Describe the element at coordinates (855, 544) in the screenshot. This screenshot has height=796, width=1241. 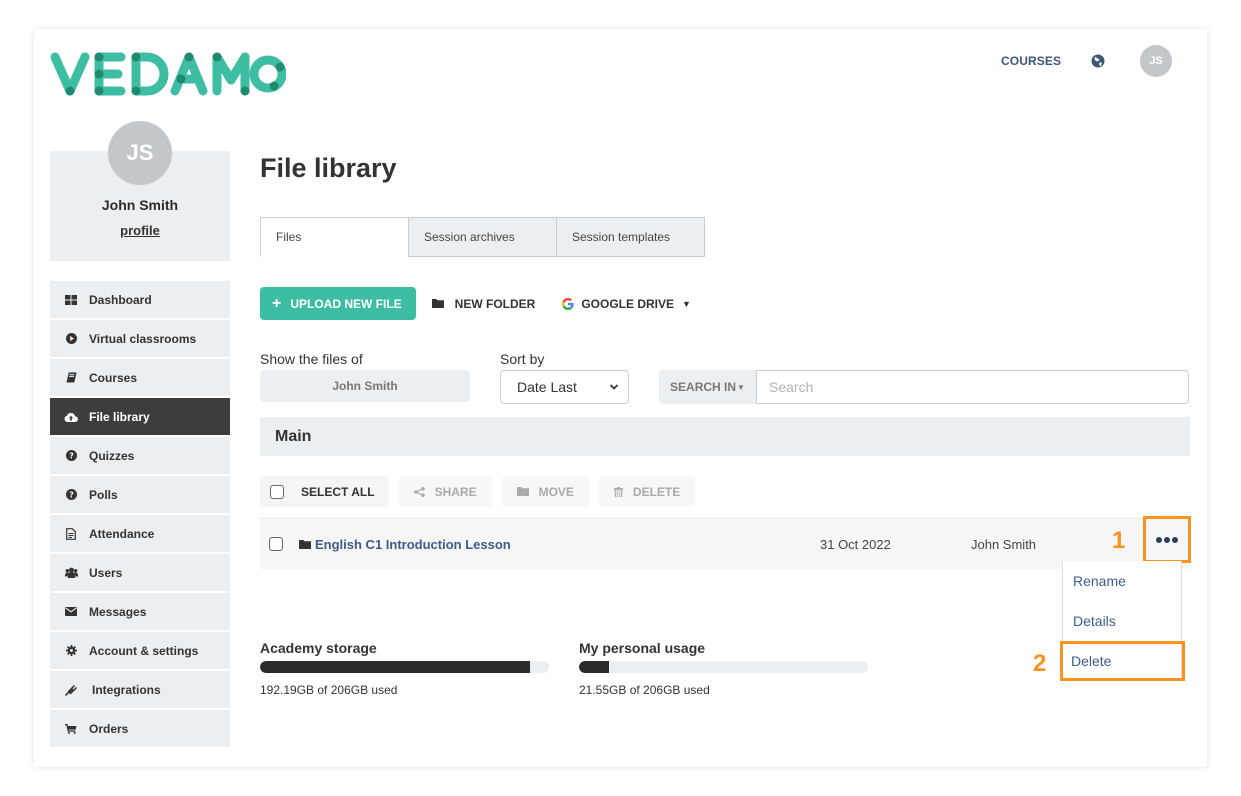
I see `file-date: 31 Oct 2022` at that location.